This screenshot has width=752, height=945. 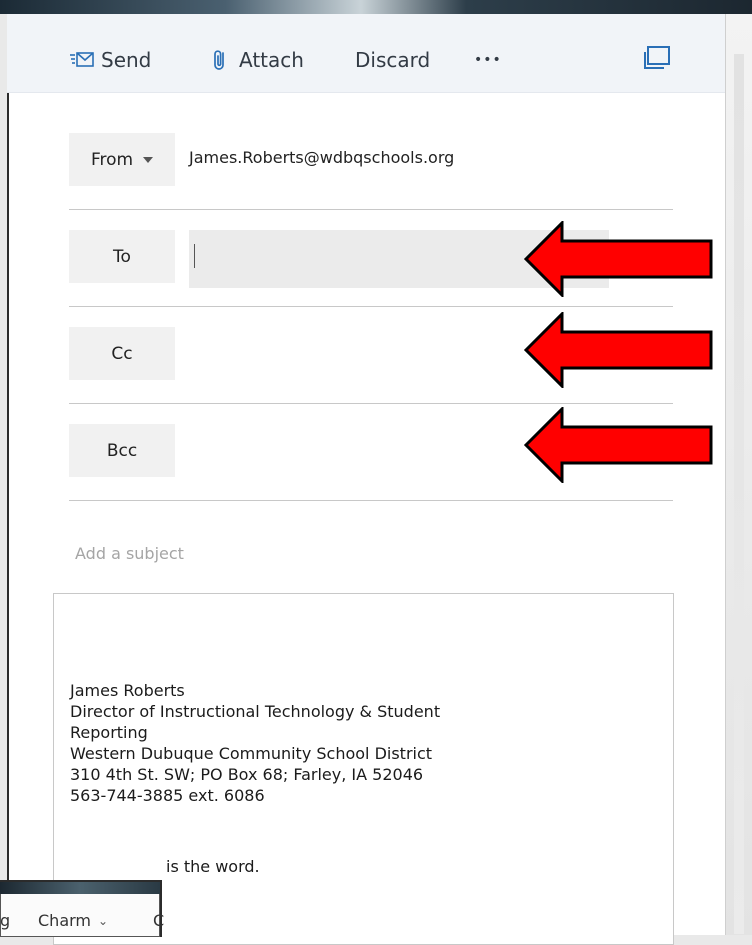 I want to click on send-icon, so click(x=82, y=60).